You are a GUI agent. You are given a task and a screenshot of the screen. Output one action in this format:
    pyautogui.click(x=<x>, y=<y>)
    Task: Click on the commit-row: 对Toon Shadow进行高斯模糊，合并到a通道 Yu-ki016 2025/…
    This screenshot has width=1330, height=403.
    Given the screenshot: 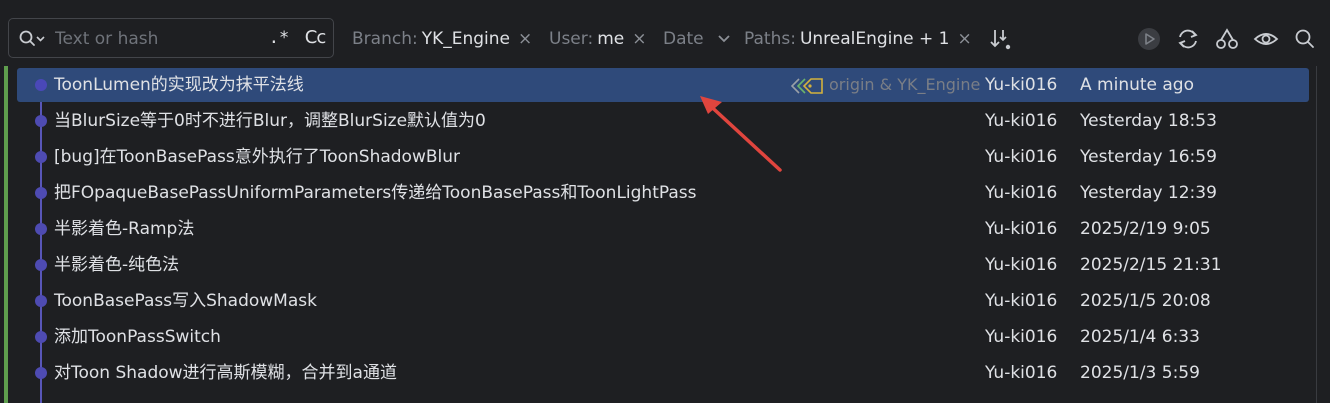 What is the action you would take?
    pyautogui.click(x=663, y=373)
    